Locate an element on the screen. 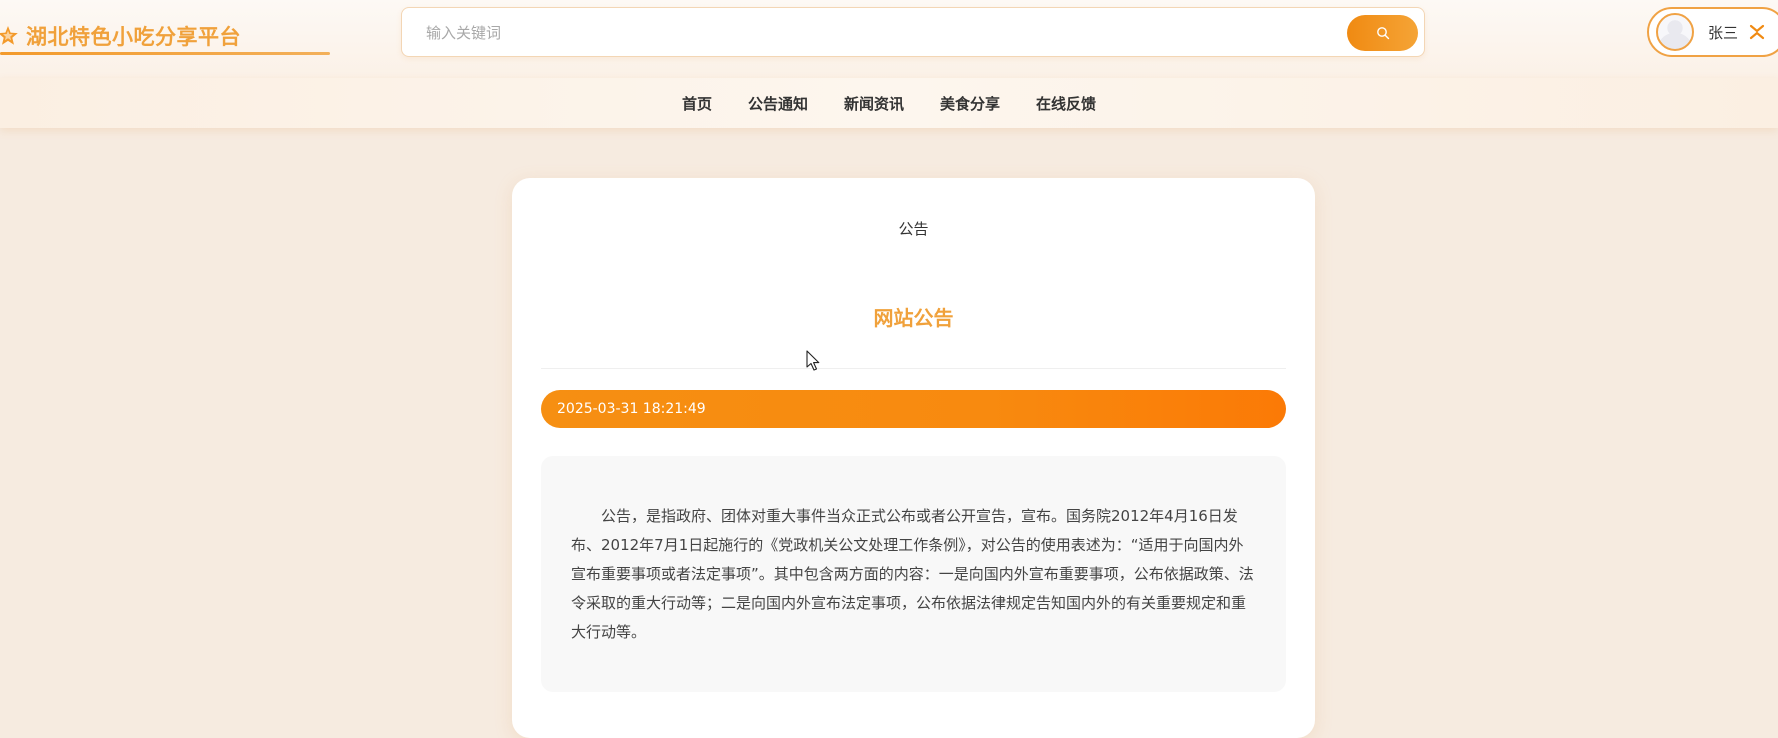 The image size is (1778, 738). user-name: 张三 is located at coordinates (1723, 32).